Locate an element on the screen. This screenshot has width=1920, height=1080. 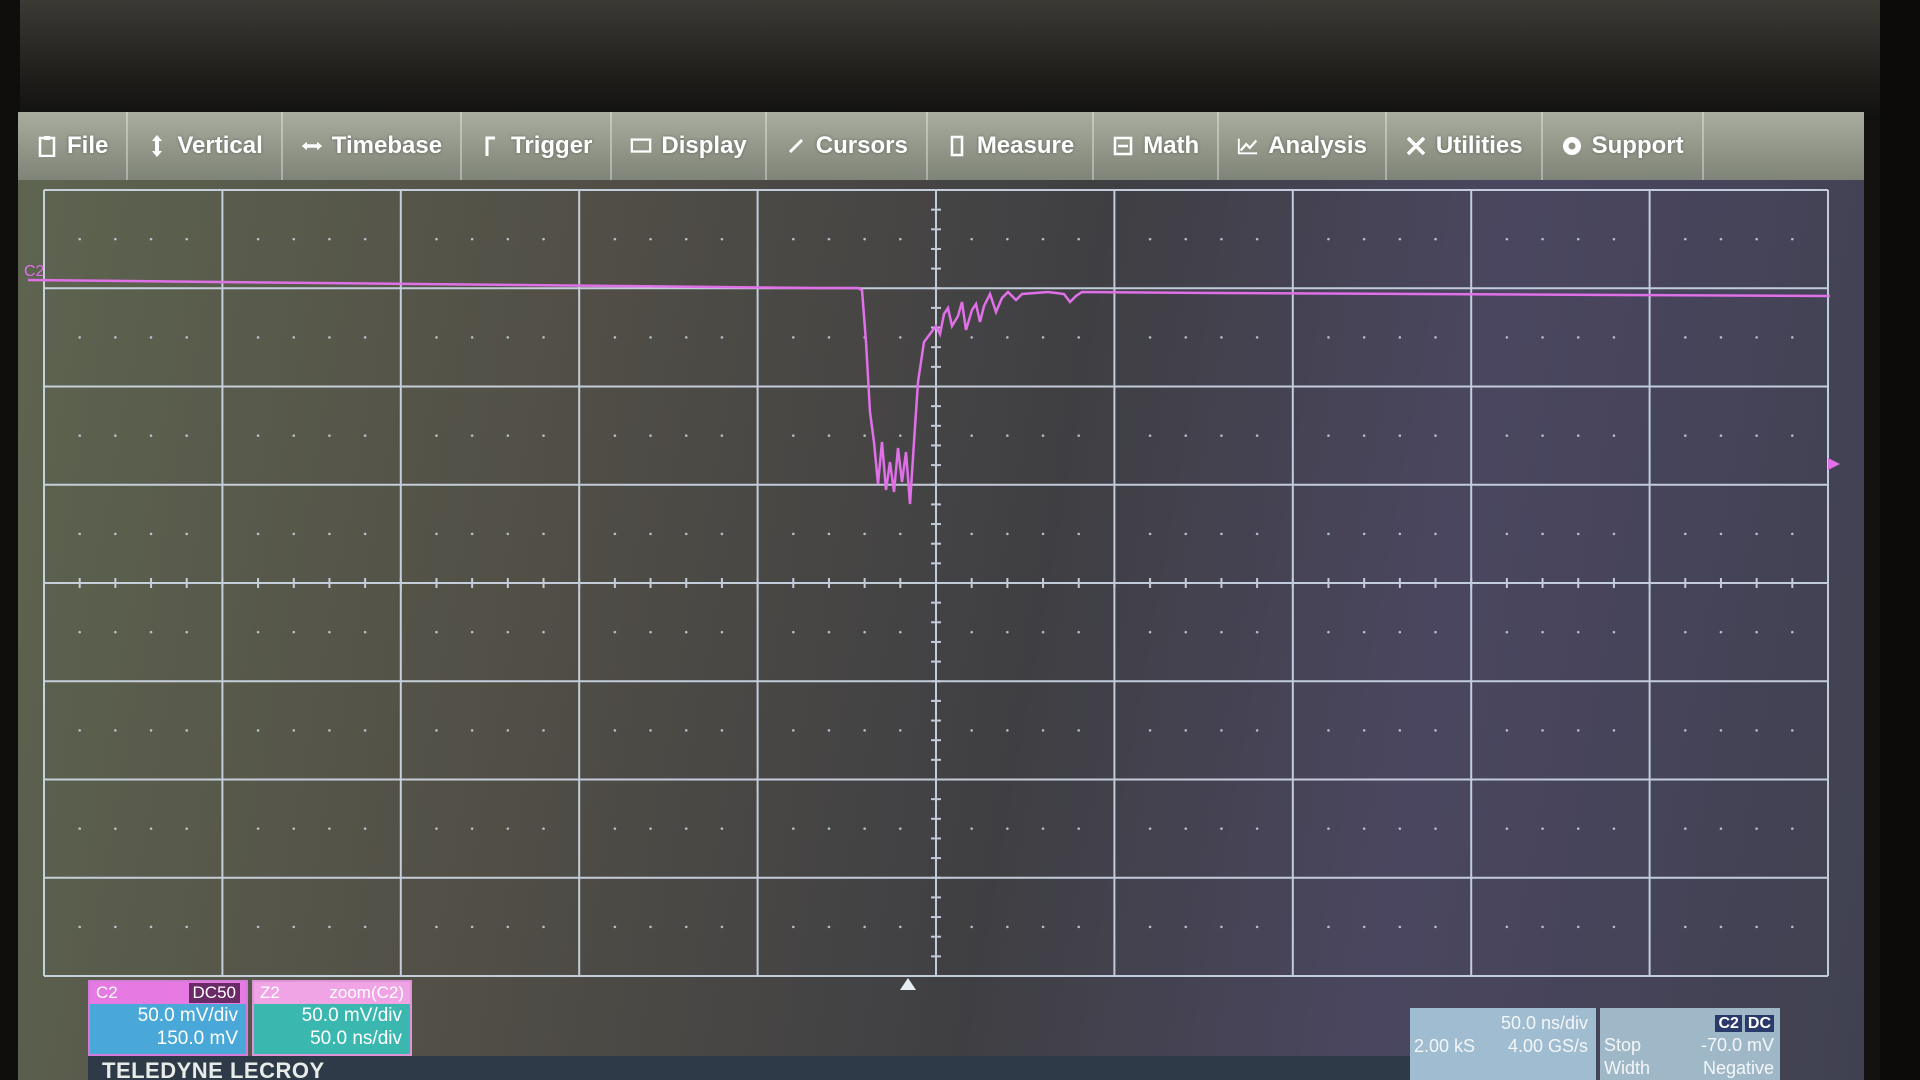
timebase-descriptor: 50.0 ns/div 2.00 kS 4.00 GS/s is located at coordinates (1503, 1044).